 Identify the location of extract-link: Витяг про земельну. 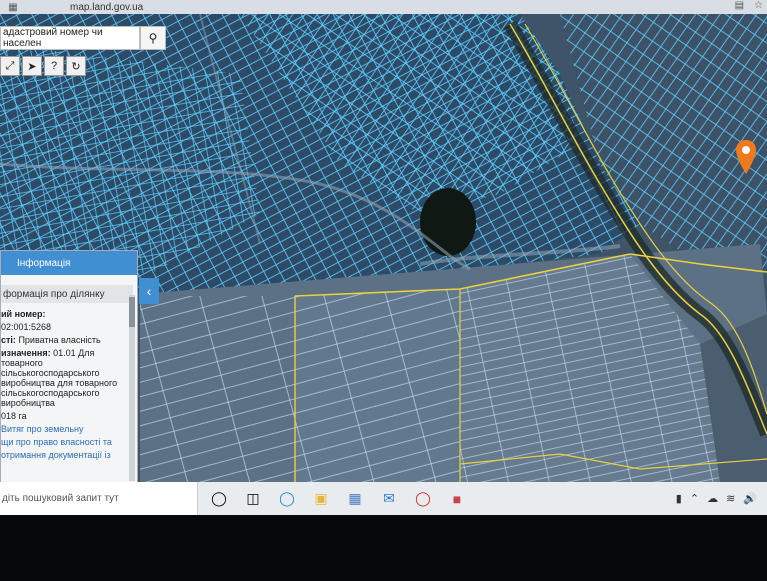
(64, 429).